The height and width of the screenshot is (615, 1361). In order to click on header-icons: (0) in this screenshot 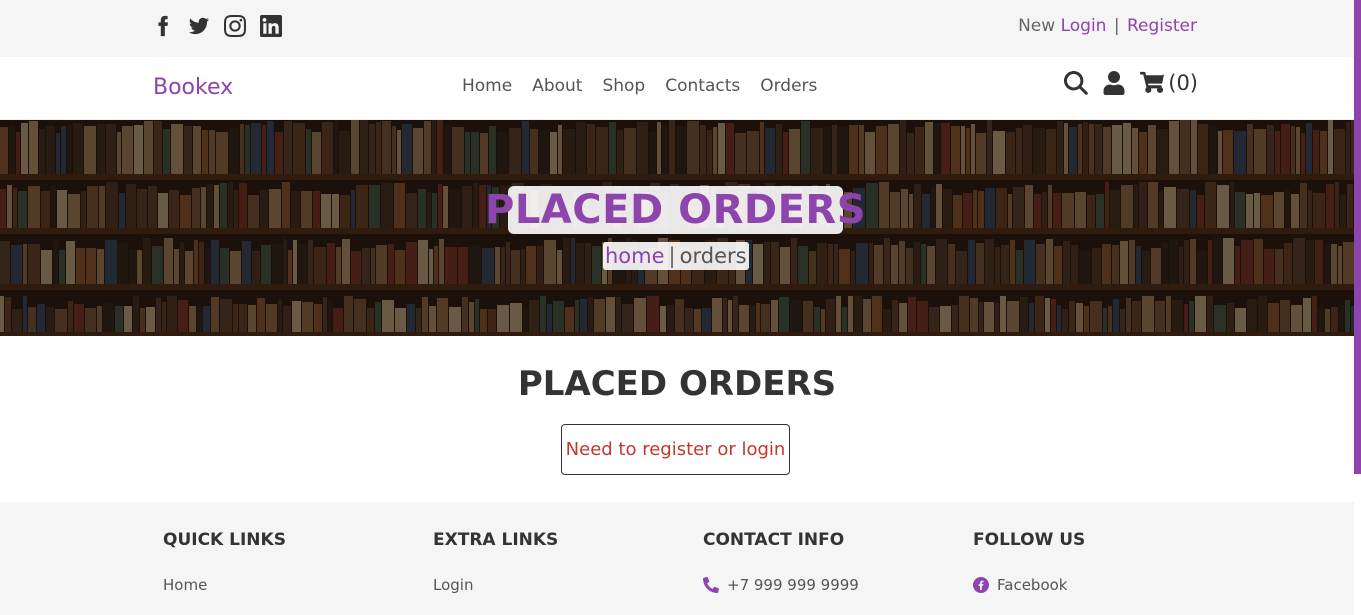, I will do `click(1131, 83)`.